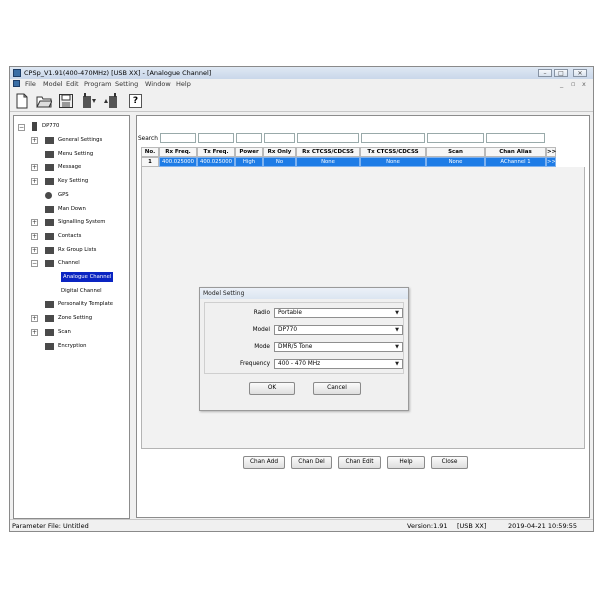 The height and width of the screenshot is (600, 600). Describe the element at coordinates (50, 126) in the screenshot. I see `tree-root-dp770: DP770` at that location.